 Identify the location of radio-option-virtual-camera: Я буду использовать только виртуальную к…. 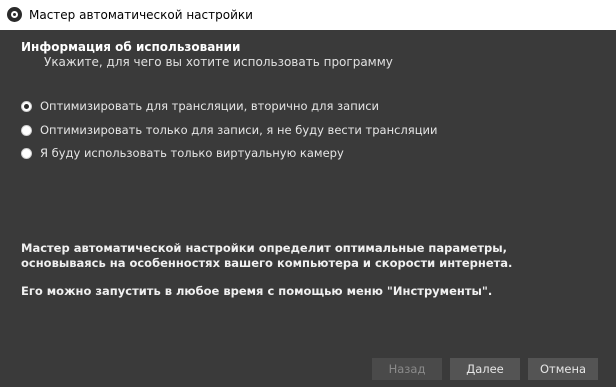
(182, 153).